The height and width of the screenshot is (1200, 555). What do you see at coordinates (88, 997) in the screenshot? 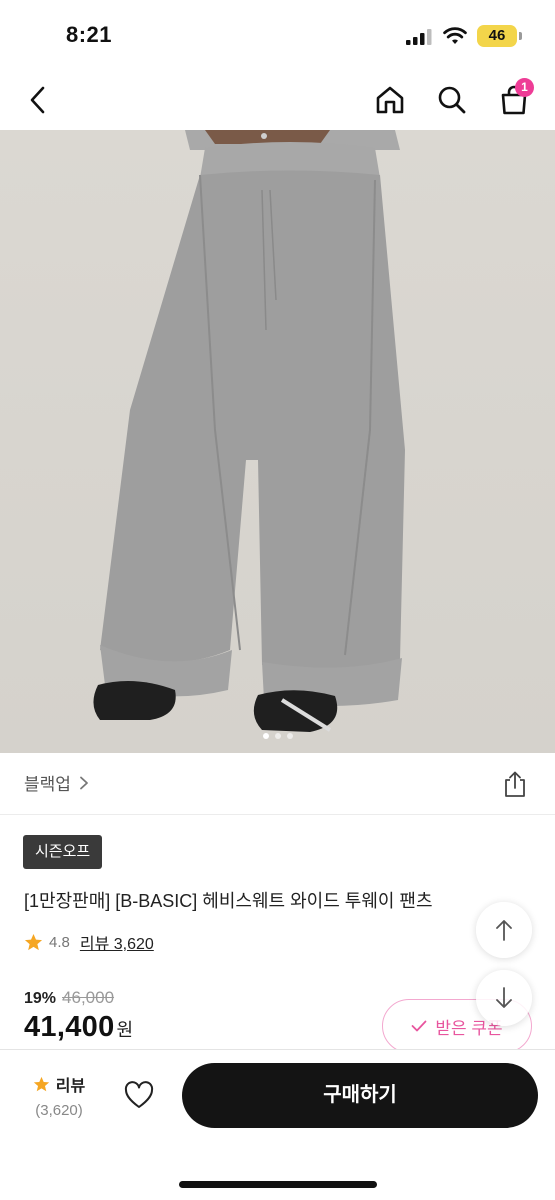
I see `original-price: 46,000` at bounding box center [88, 997].